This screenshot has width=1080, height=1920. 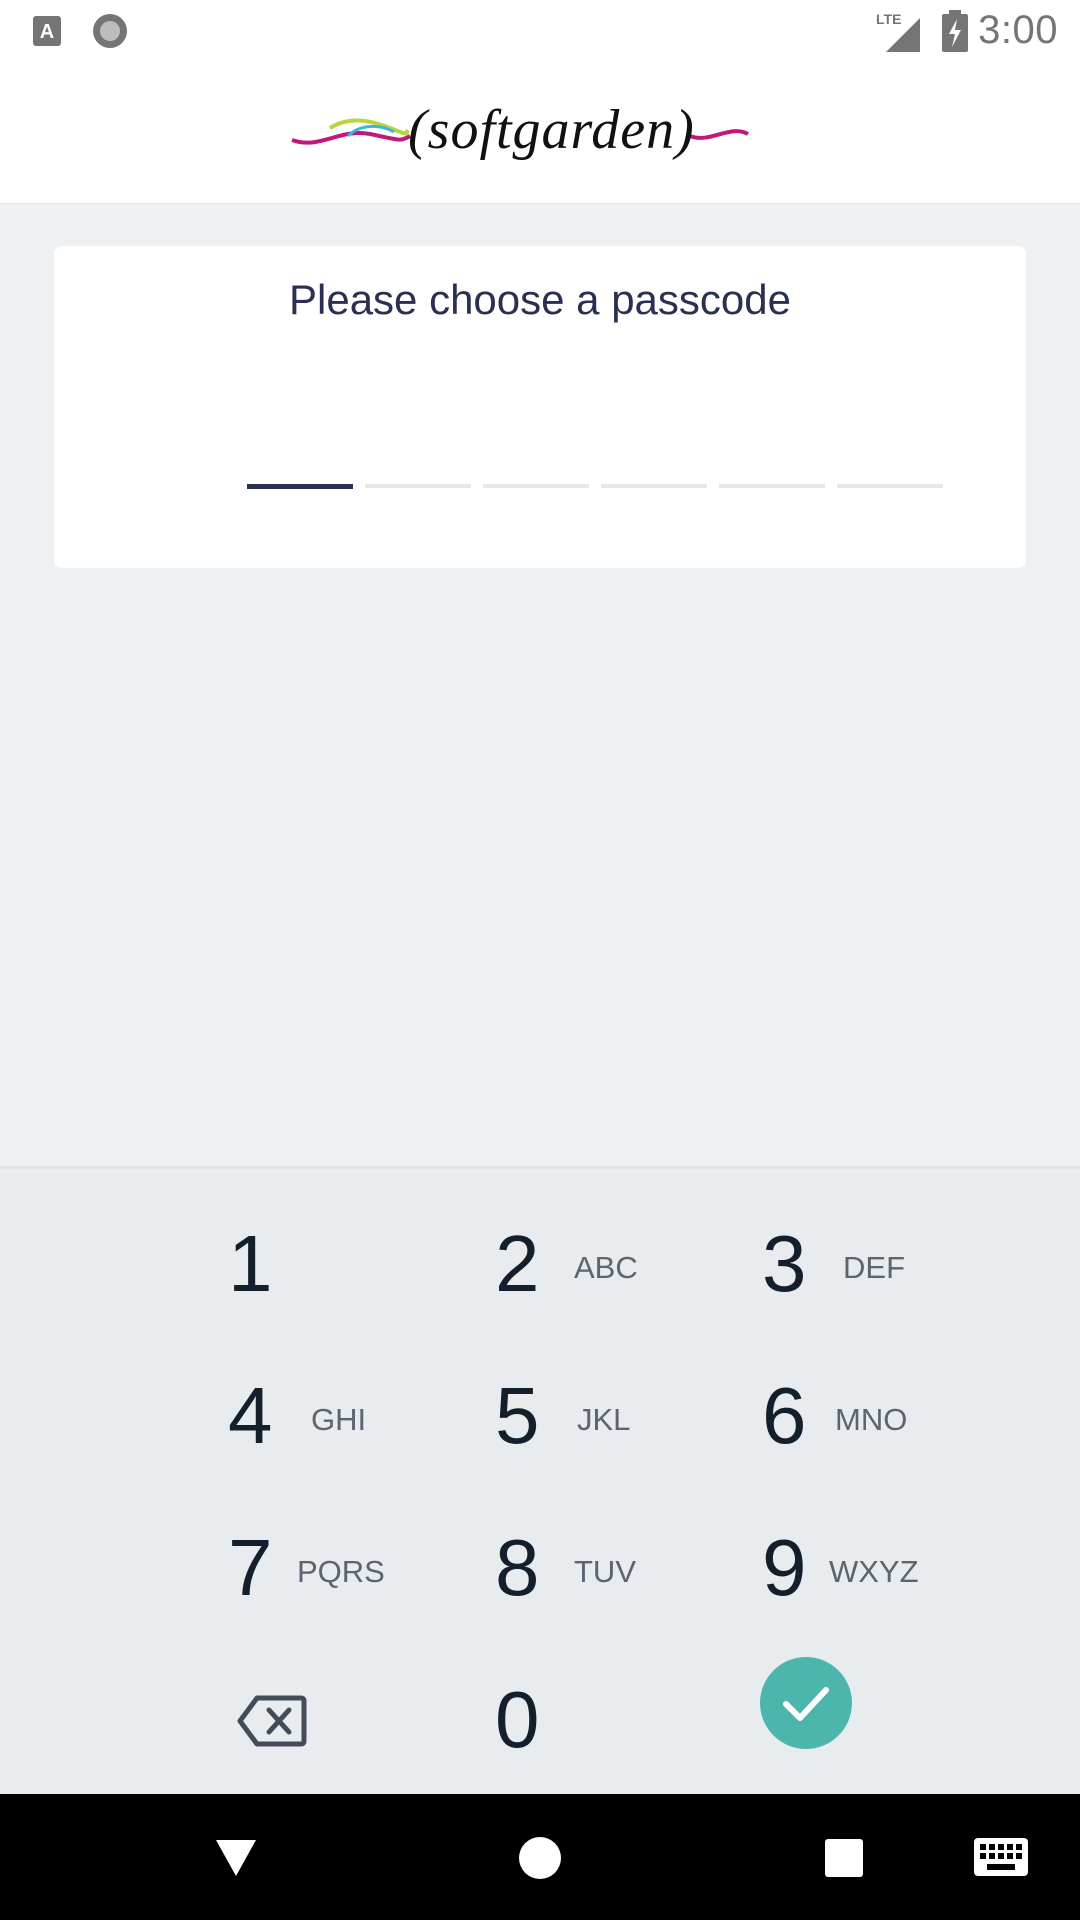 What do you see at coordinates (784, 1415) in the screenshot?
I see `key-digit: 6` at bounding box center [784, 1415].